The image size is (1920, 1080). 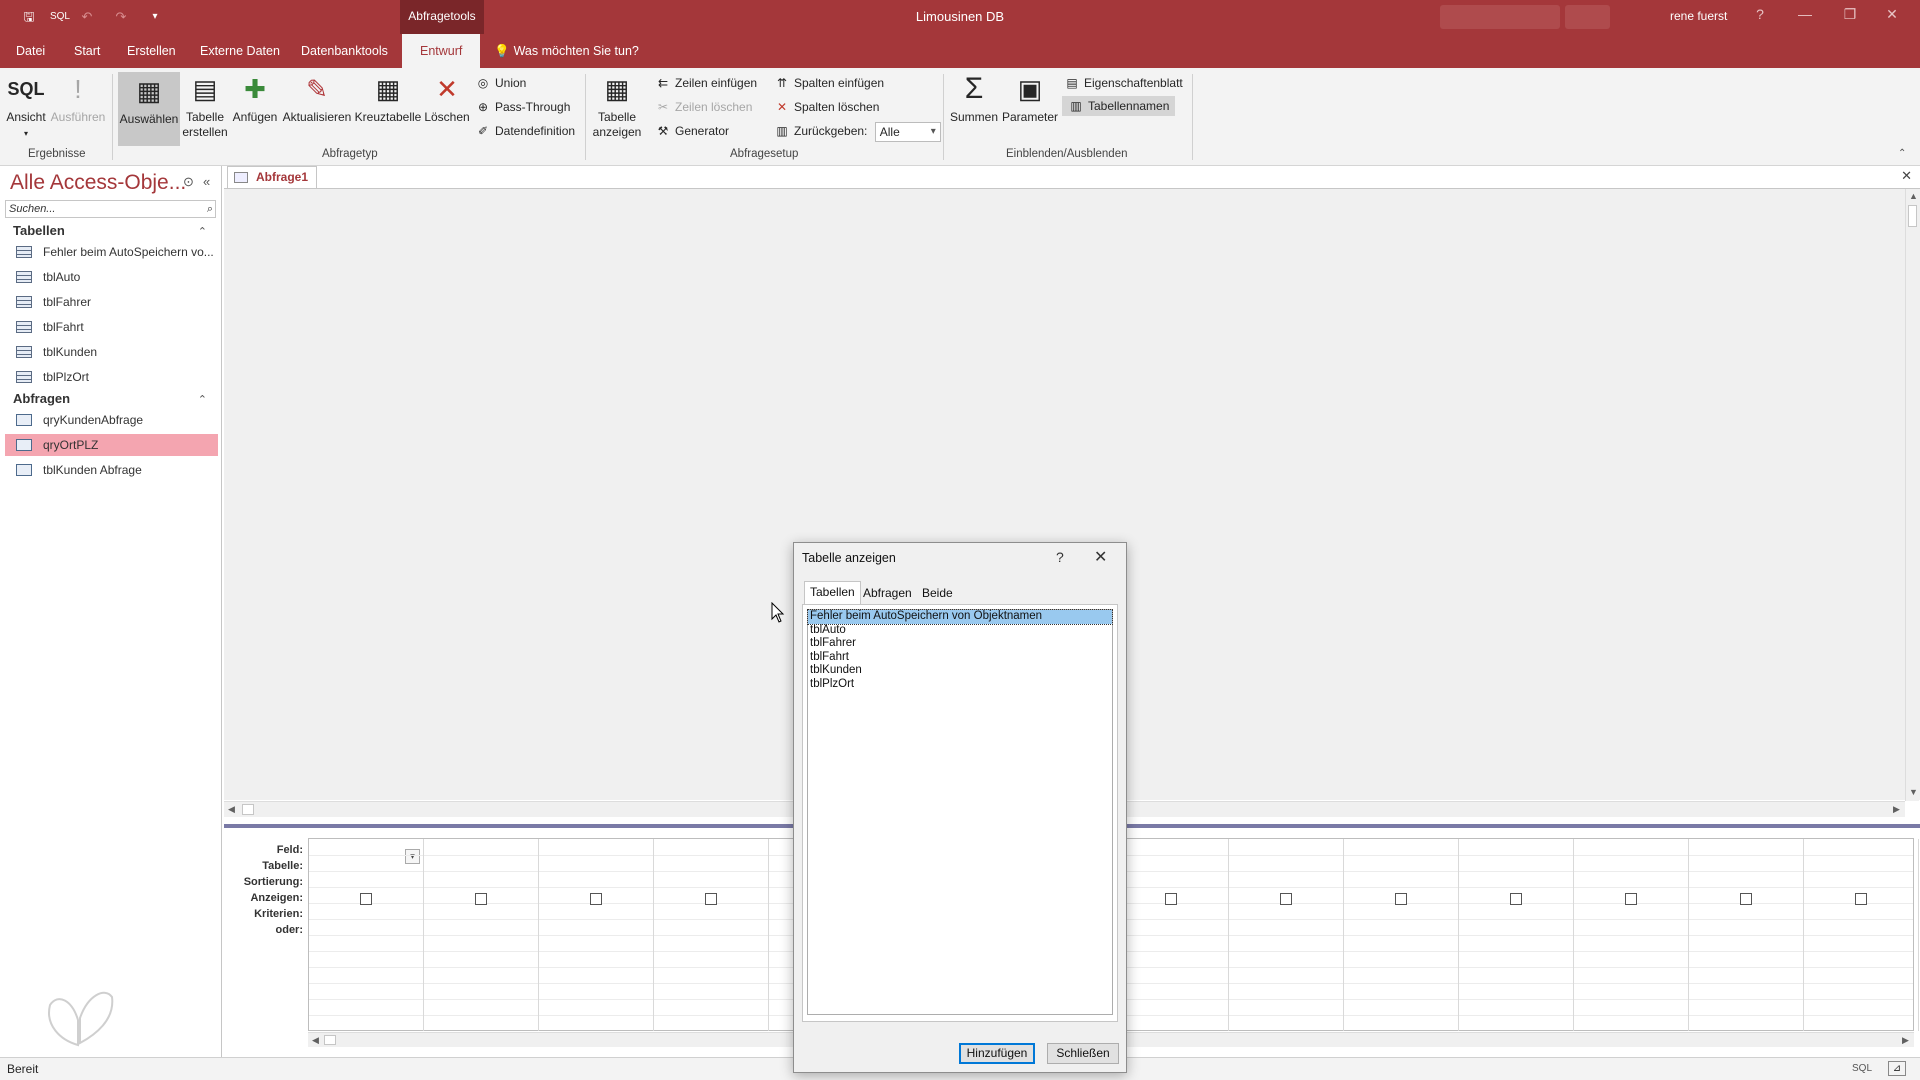 What do you see at coordinates (1913, 792) in the screenshot?
I see `scroll-down-icon: ▼` at bounding box center [1913, 792].